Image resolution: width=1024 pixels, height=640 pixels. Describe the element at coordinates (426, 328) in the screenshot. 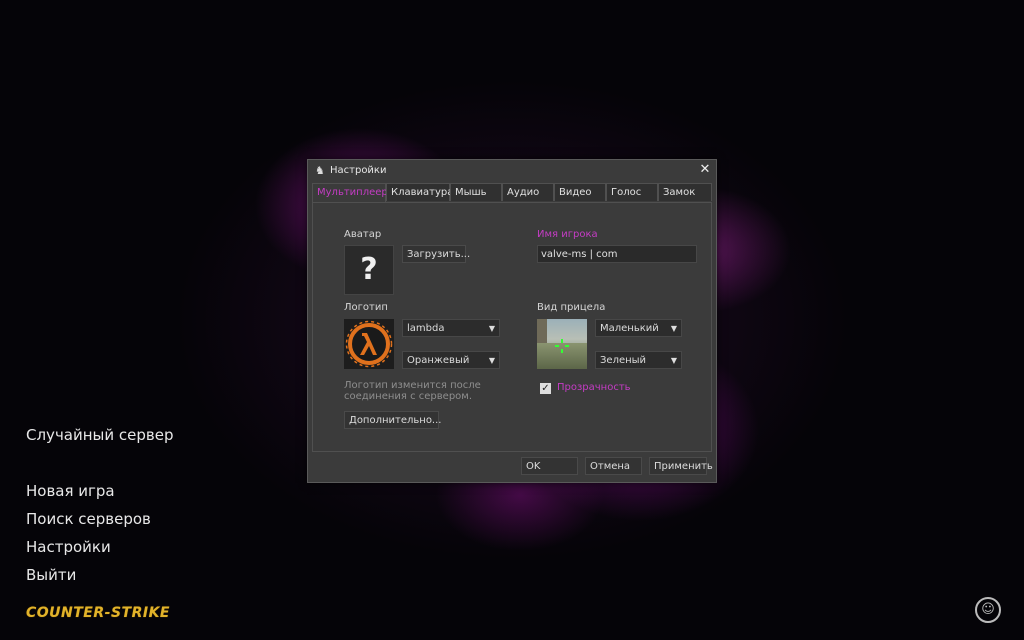

I see `logo-type-value: lambda` at that location.